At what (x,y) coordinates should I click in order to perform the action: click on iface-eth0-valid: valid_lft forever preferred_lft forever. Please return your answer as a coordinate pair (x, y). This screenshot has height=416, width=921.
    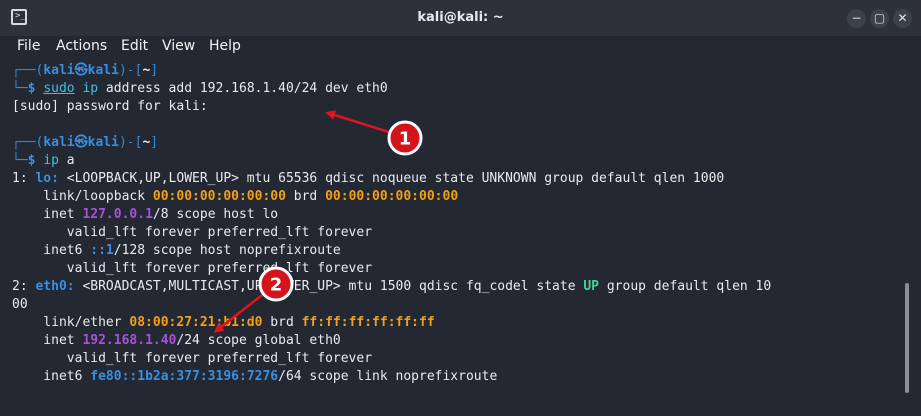
    Looking at the image, I should click on (192, 358).